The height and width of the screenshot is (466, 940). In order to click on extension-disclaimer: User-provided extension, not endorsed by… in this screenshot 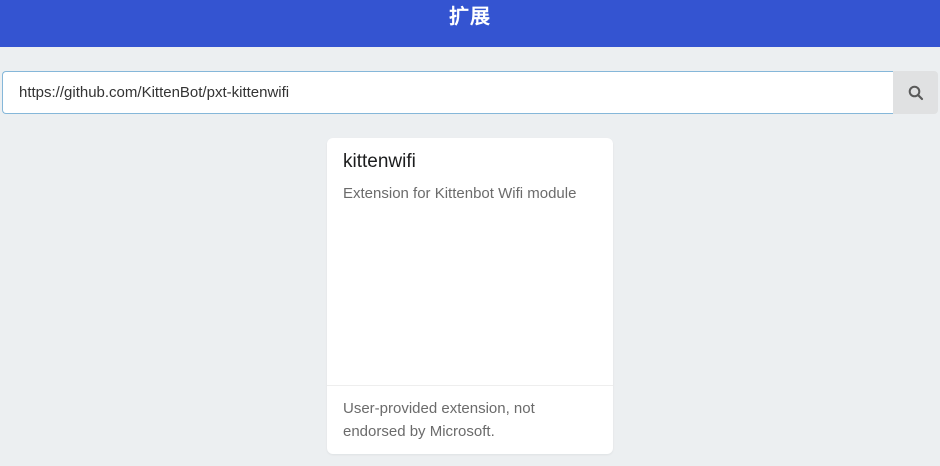, I will do `click(439, 420)`.